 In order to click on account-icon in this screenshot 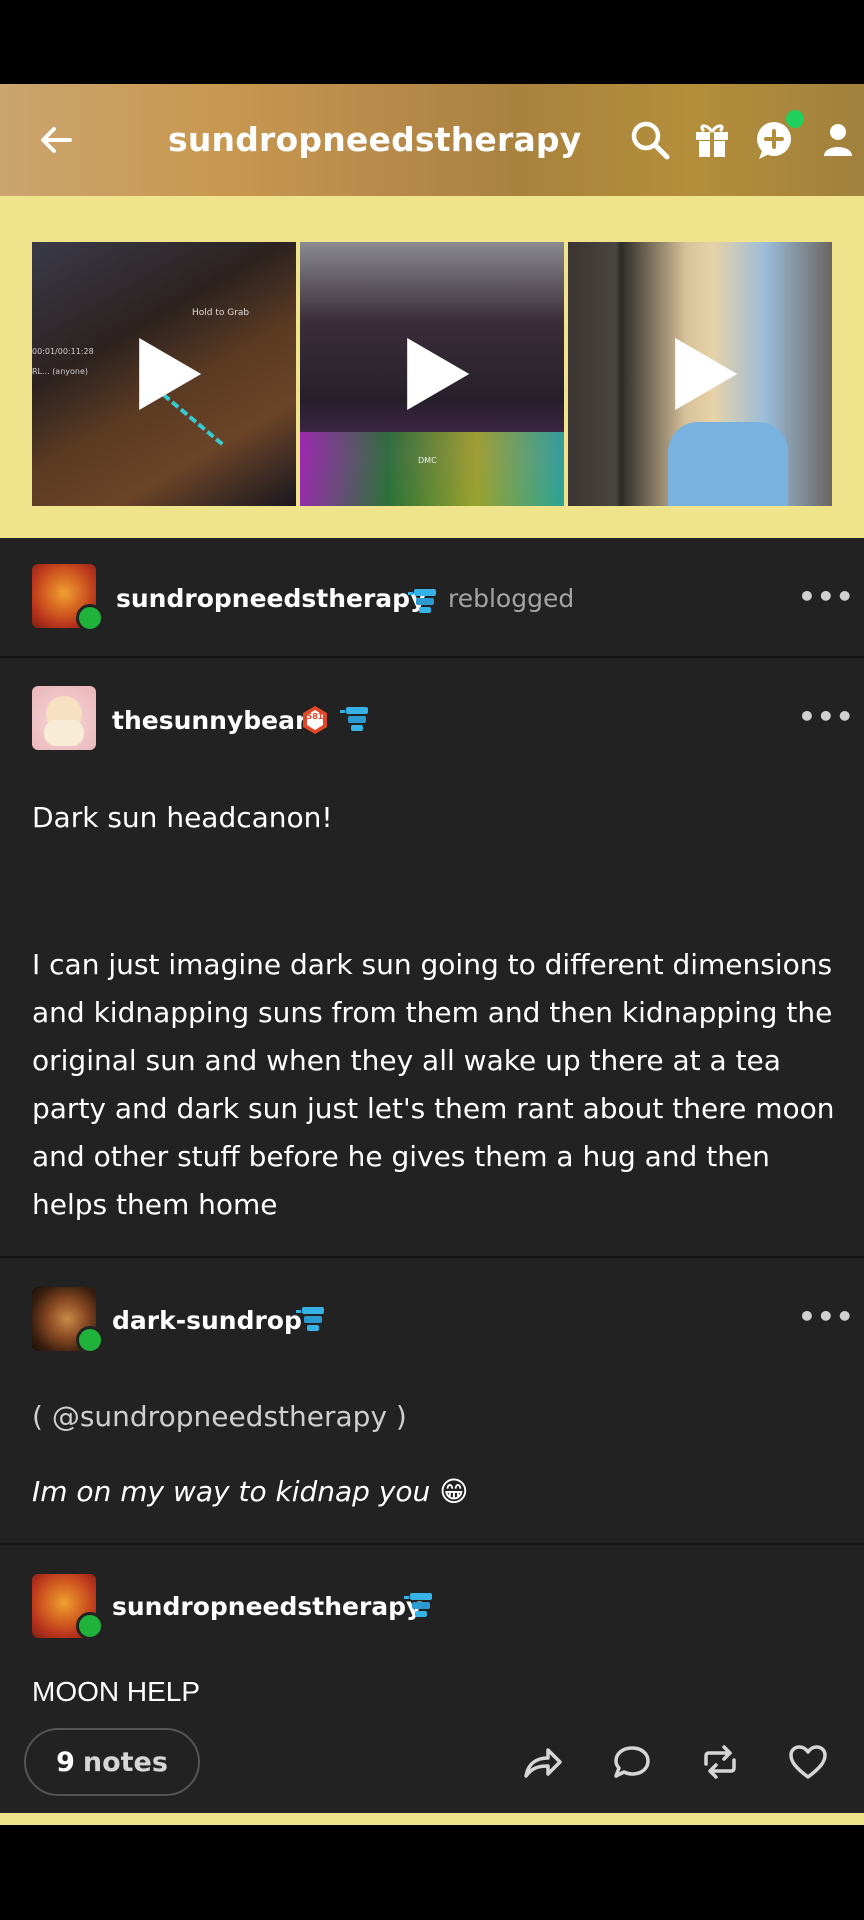, I will do `click(838, 140)`.